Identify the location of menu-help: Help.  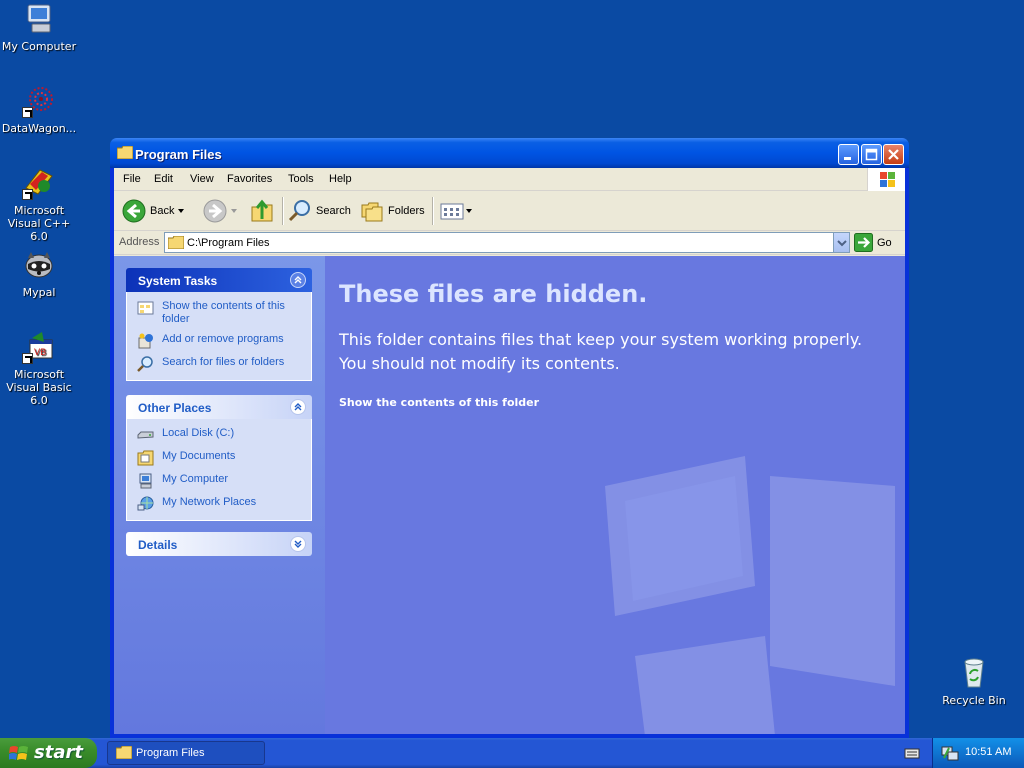
(340, 179).